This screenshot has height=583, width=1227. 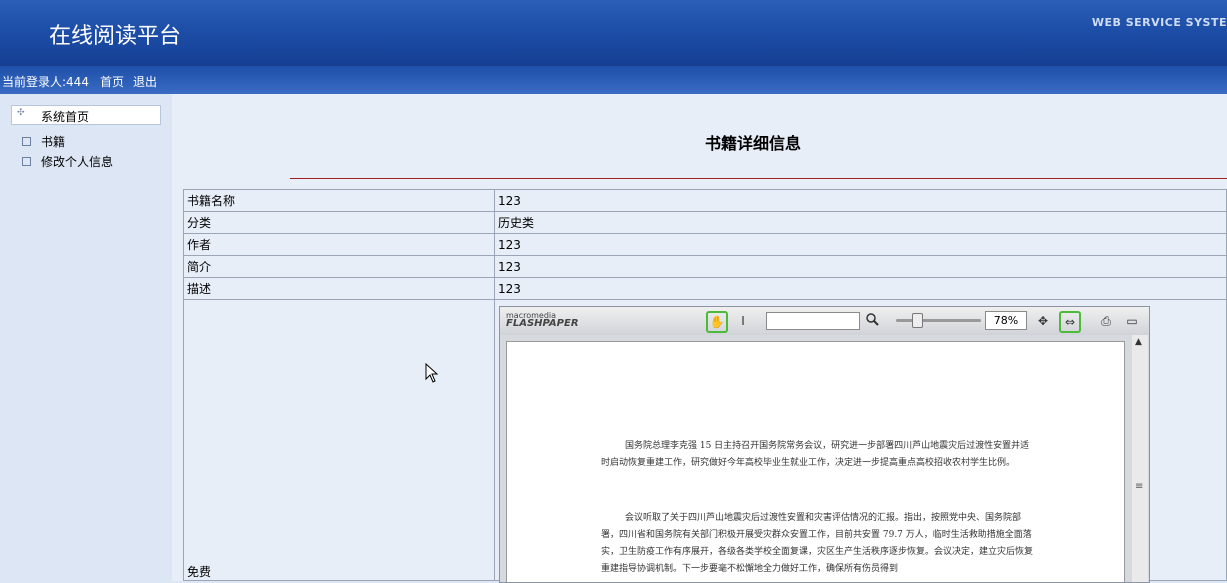 I want to click on sidebar-item-label: 书籍, so click(x=53, y=142).